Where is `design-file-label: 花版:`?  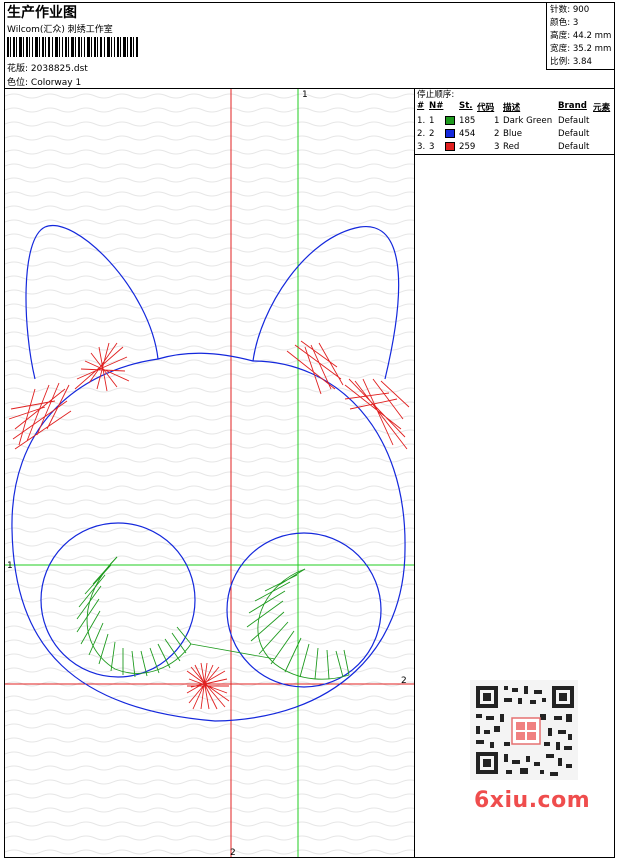
design-file-label: 花版: is located at coordinates (18, 69).